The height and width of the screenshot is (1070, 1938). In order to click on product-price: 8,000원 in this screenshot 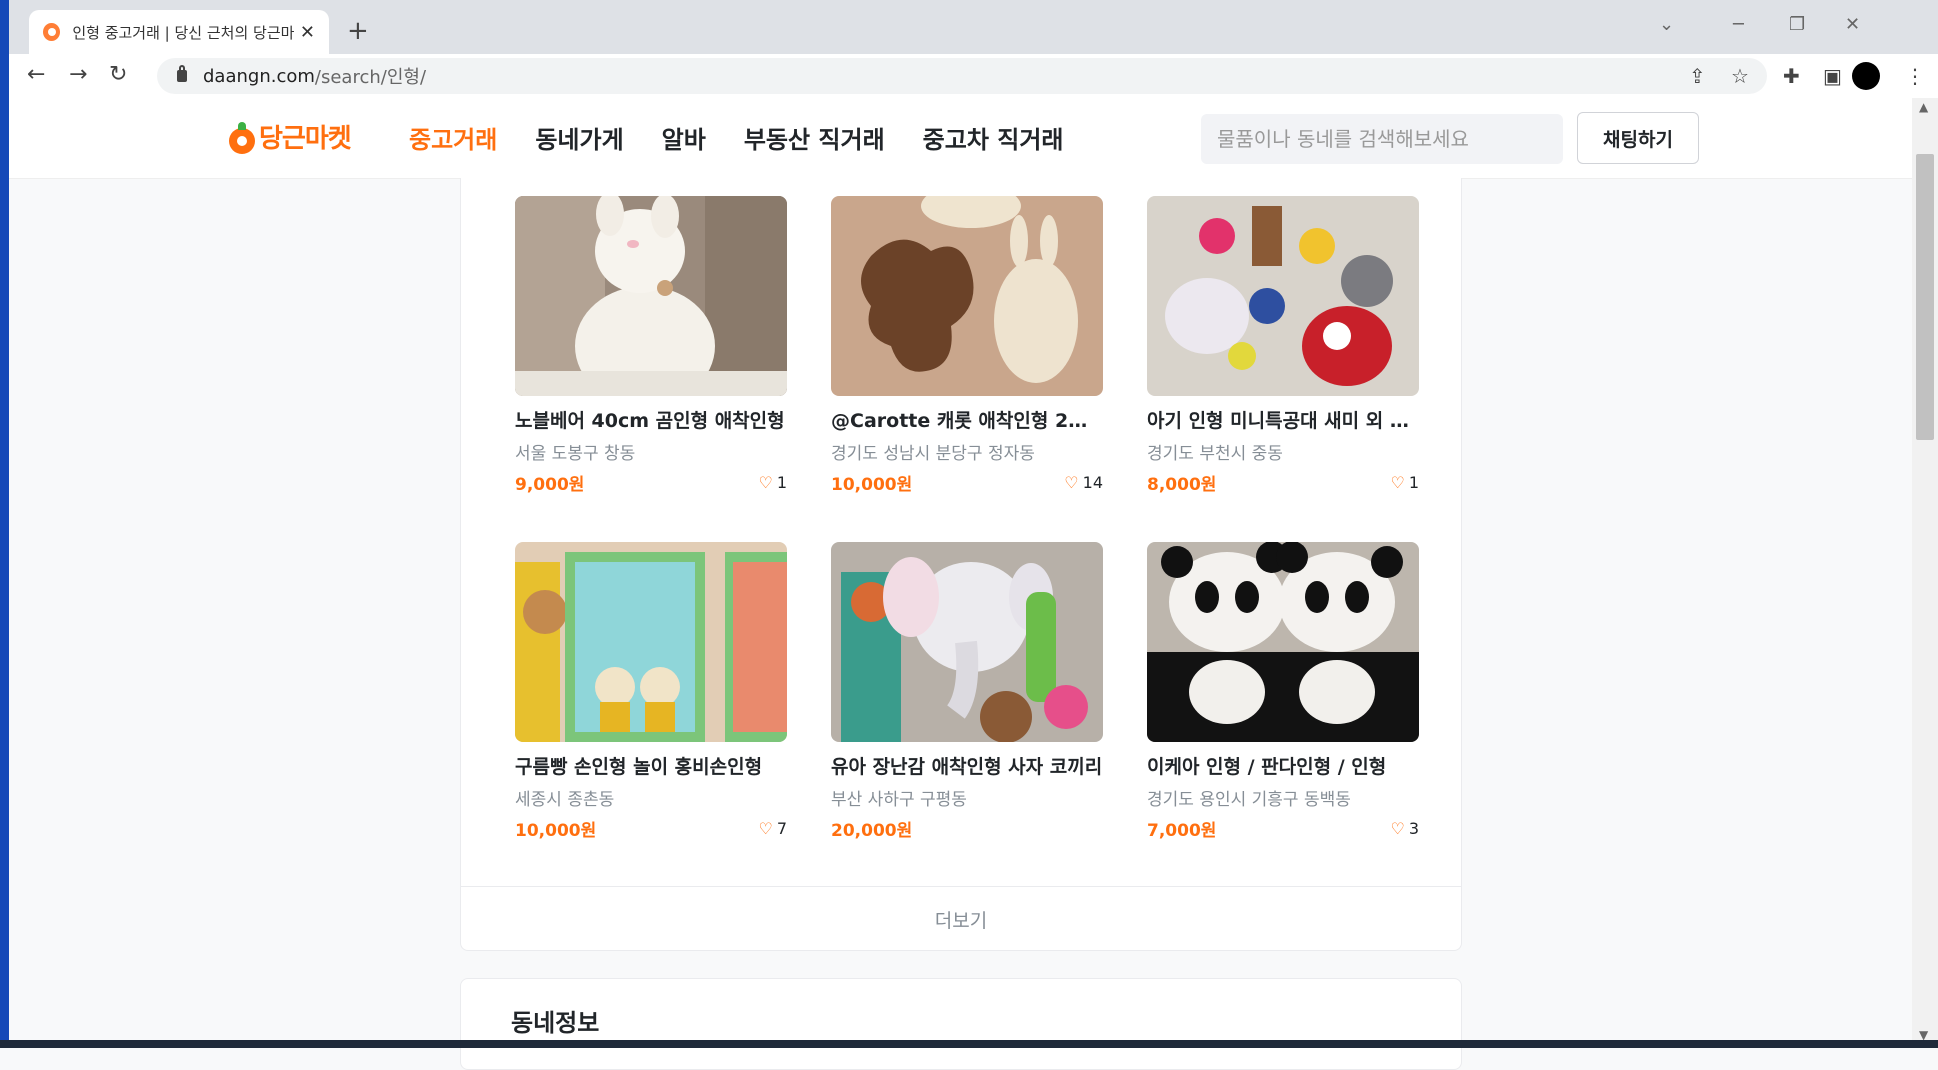, I will do `click(1182, 485)`.